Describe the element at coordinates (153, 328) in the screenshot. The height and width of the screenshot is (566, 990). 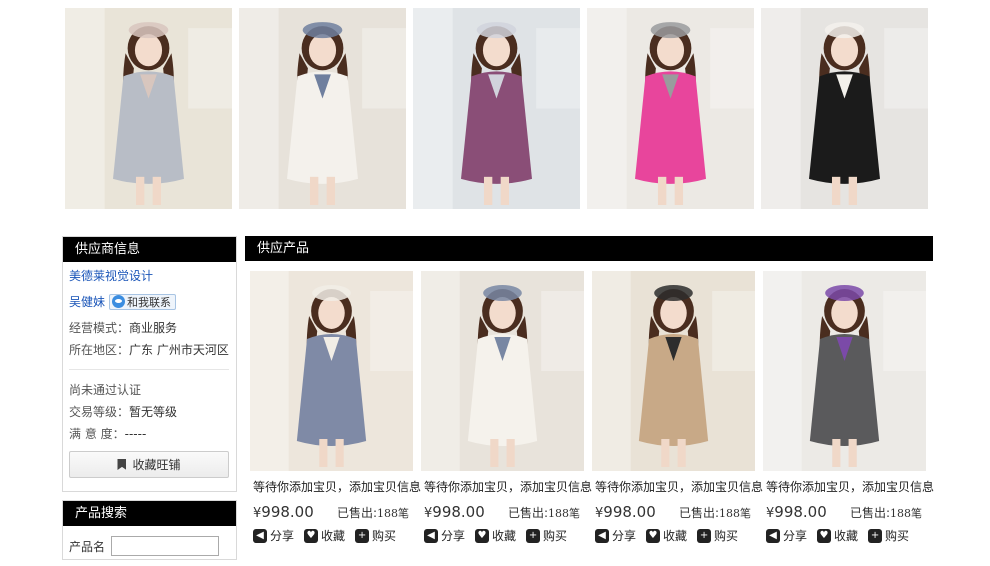
I see `business-mode-value: 商业服务` at that location.